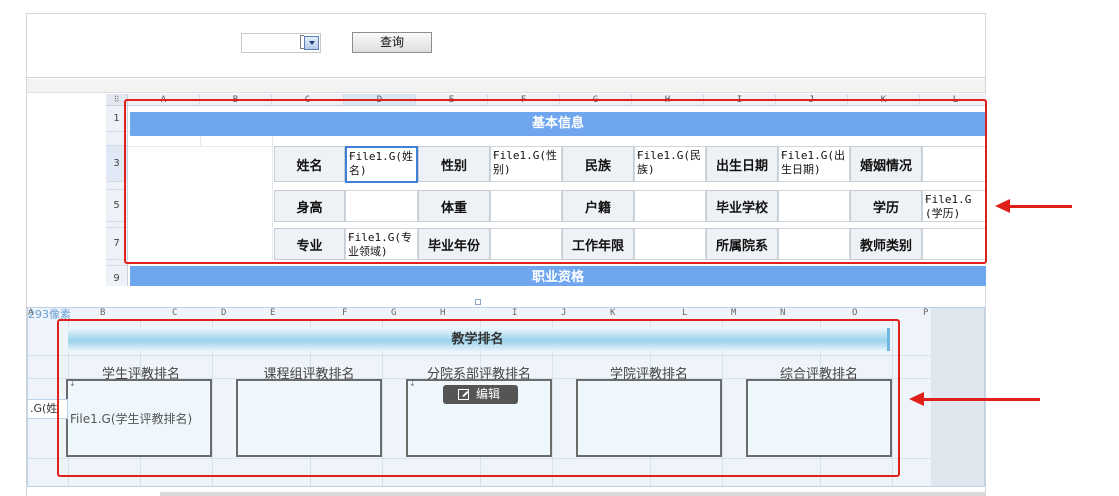 This screenshot has width=1119, height=496. Describe the element at coordinates (558, 276) in the screenshot. I see `band-career-qualification: 职业资格` at that location.